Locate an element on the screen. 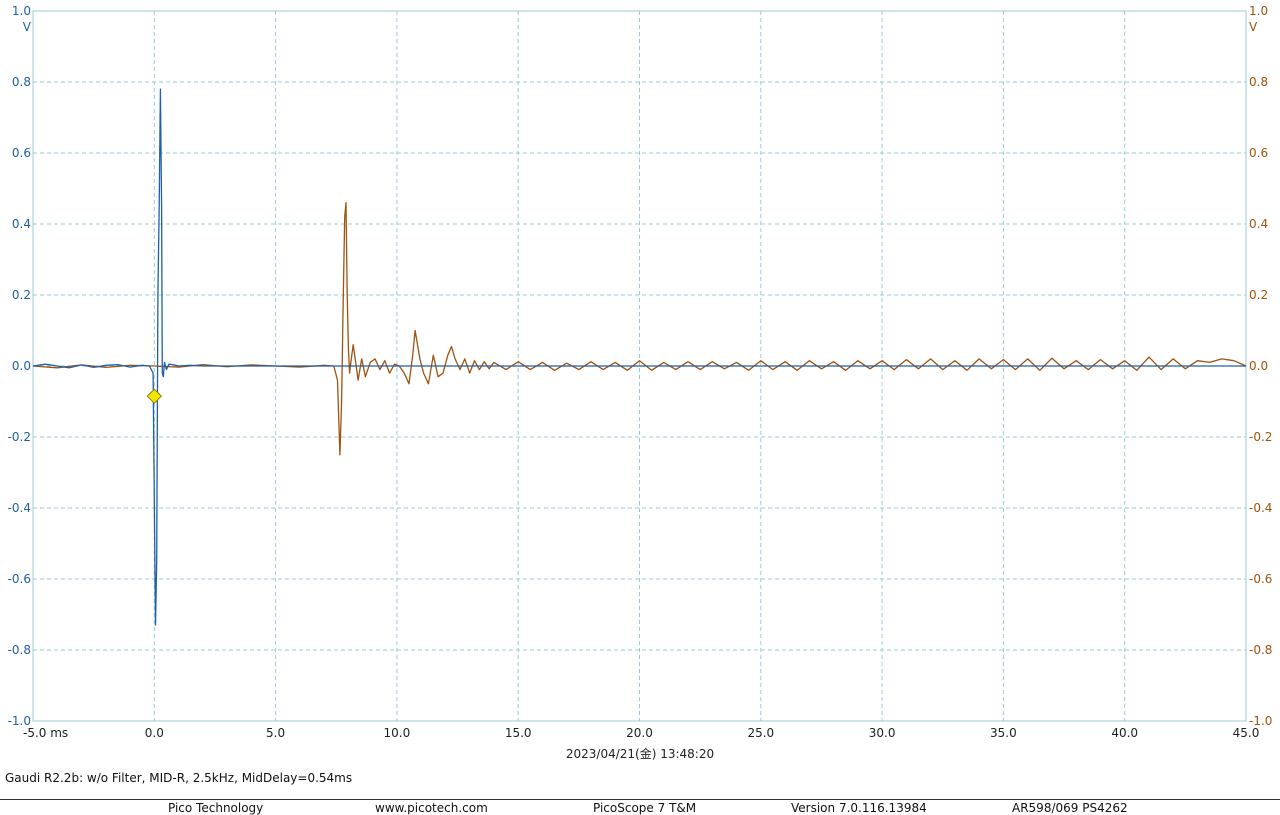  x-tick-label: 40.0 is located at coordinates (1124, 733).